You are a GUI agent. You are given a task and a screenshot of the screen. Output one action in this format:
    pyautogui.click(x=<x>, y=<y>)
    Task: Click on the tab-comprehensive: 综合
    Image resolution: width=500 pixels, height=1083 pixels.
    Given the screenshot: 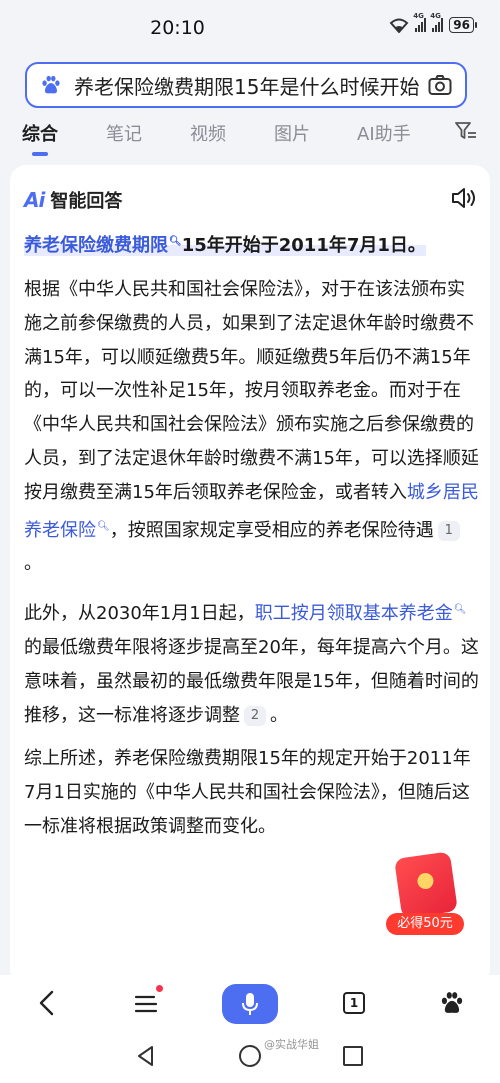 What is the action you would take?
    pyautogui.click(x=40, y=133)
    